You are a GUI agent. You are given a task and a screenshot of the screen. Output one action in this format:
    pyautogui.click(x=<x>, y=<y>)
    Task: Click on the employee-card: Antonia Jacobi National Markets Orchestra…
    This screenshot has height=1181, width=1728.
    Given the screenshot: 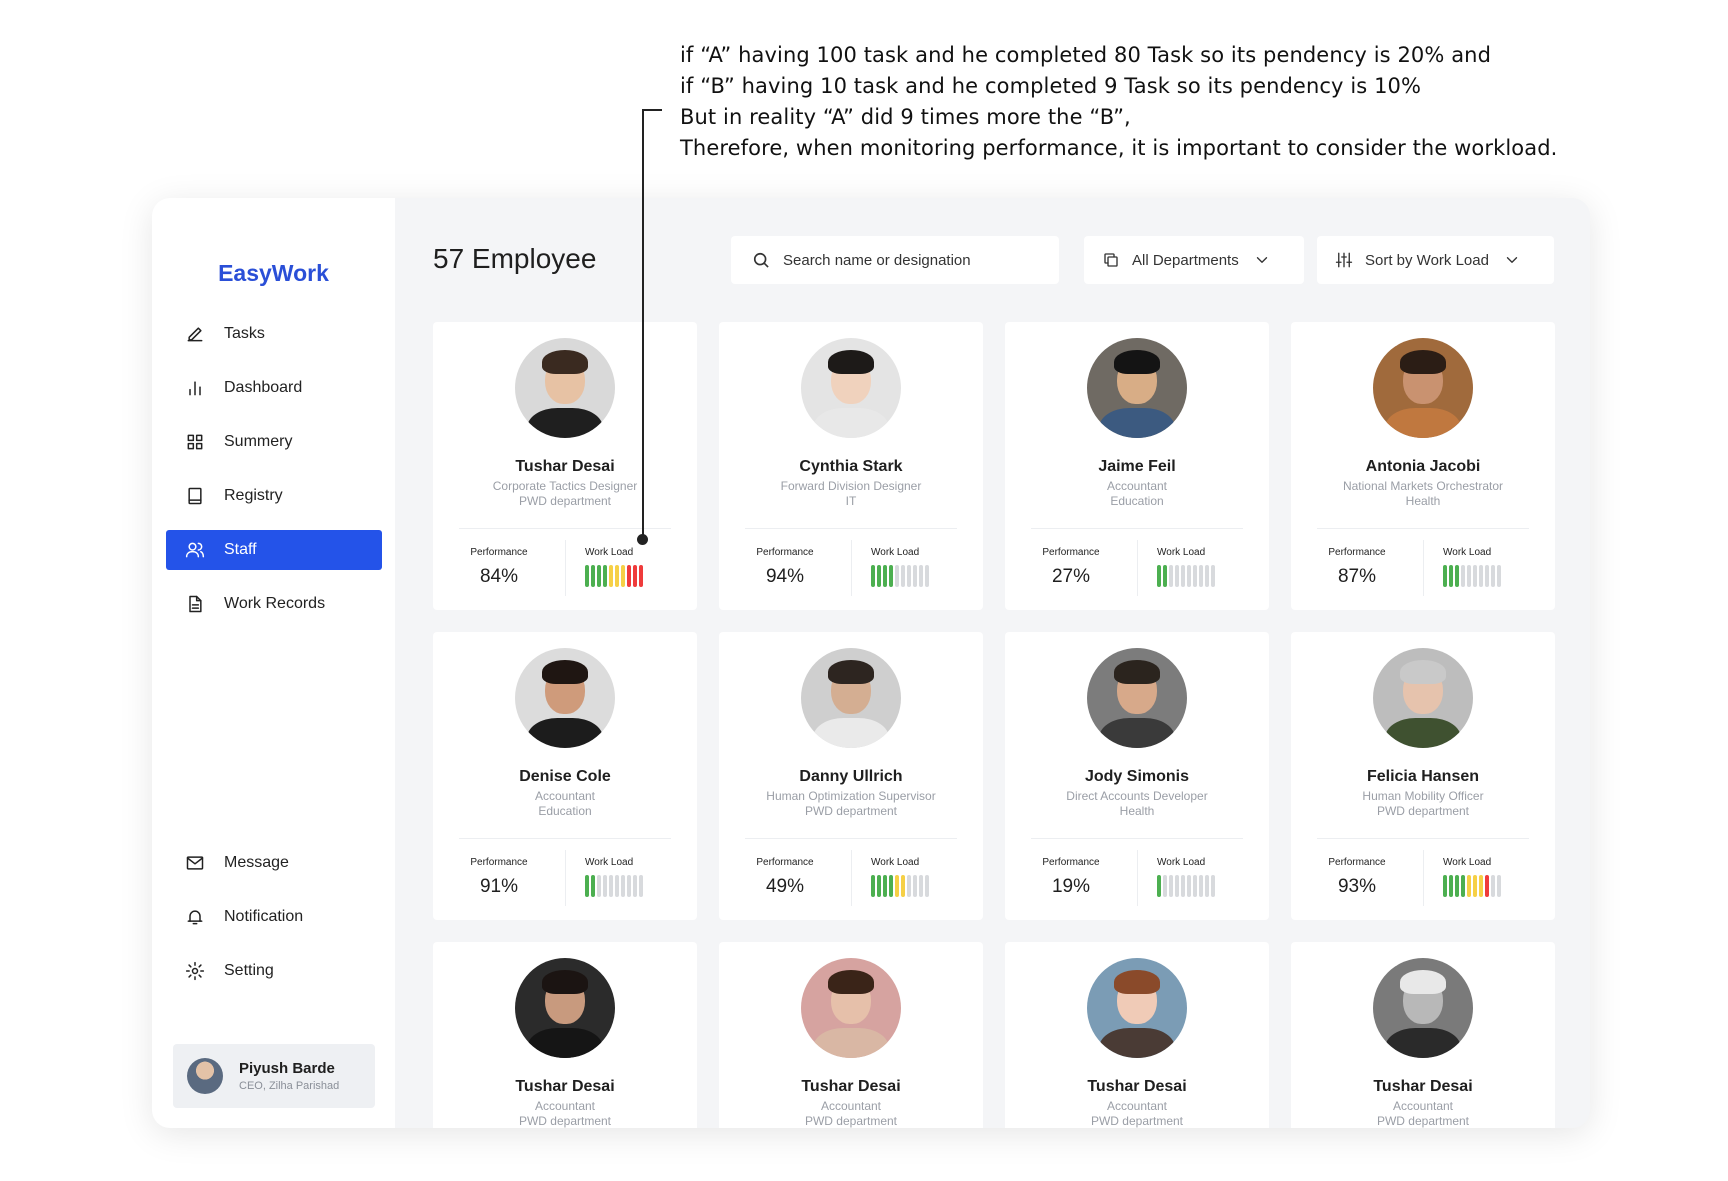 What is the action you would take?
    pyautogui.click(x=1423, y=466)
    